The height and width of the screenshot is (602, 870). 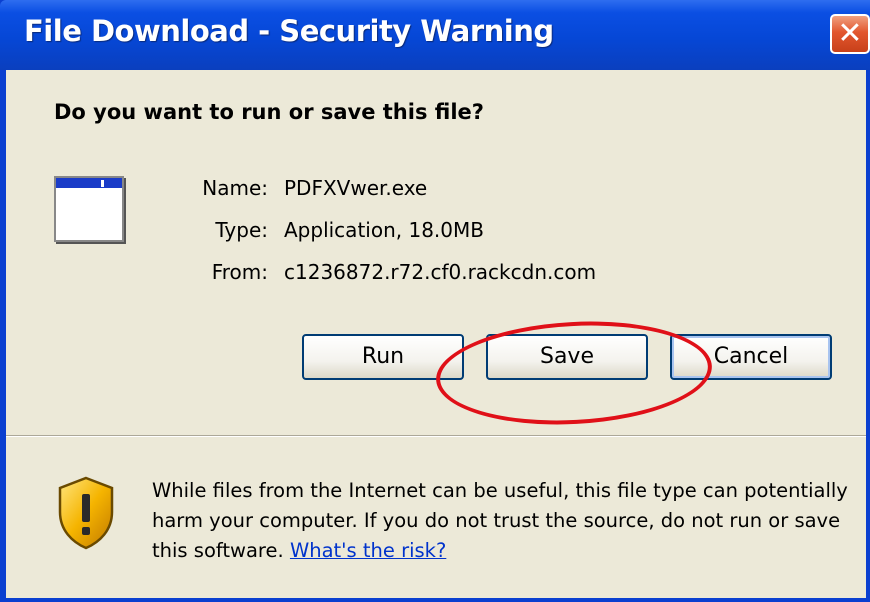 I want to click on whats-the-risk-link: What's the risk?, so click(x=368, y=550).